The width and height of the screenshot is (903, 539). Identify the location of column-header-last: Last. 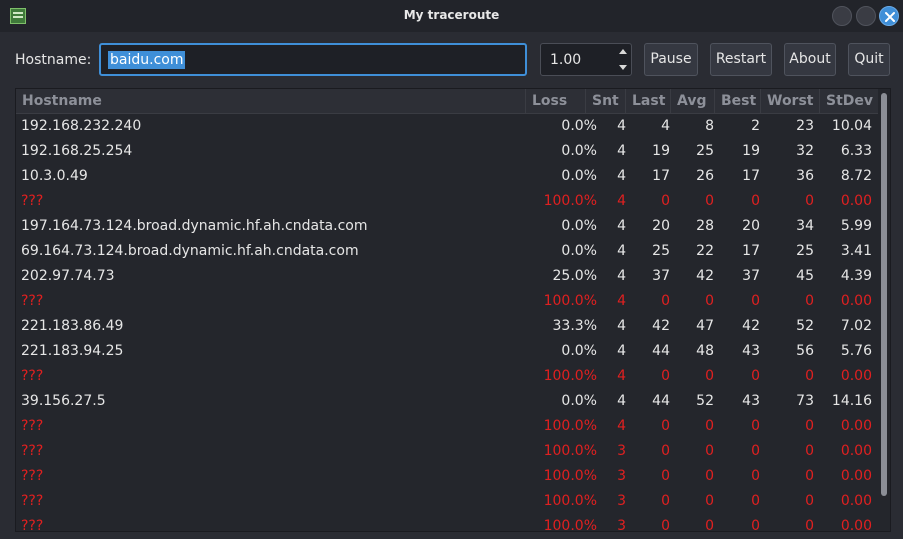
(645, 101).